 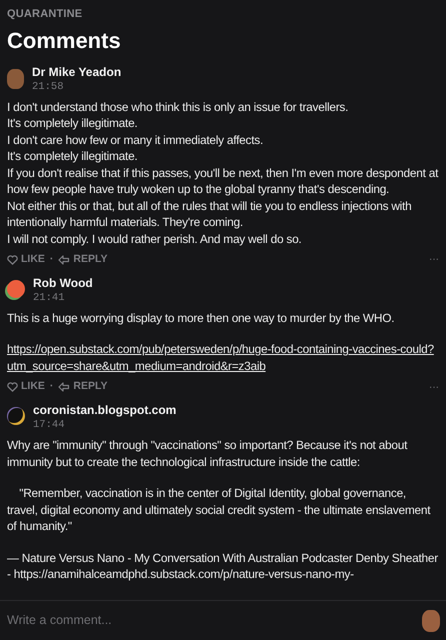 I want to click on comment-time: 21:58, so click(x=48, y=87).